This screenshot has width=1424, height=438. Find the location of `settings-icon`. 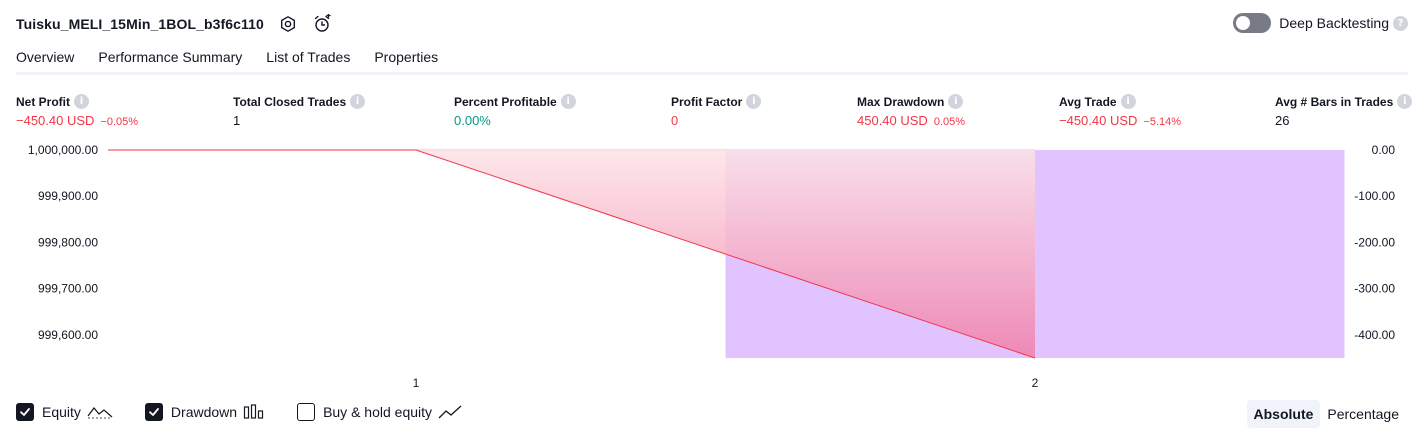

settings-icon is located at coordinates (288, 24).